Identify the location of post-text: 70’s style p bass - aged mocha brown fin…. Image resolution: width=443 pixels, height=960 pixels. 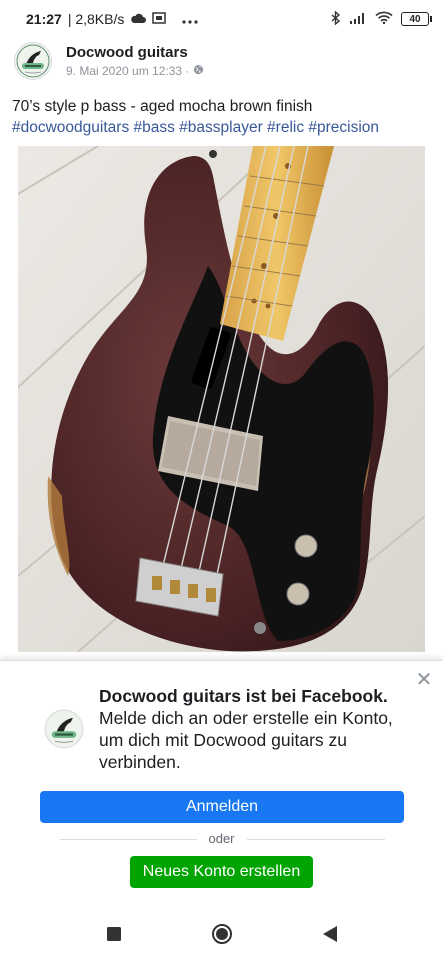
(222, 117).